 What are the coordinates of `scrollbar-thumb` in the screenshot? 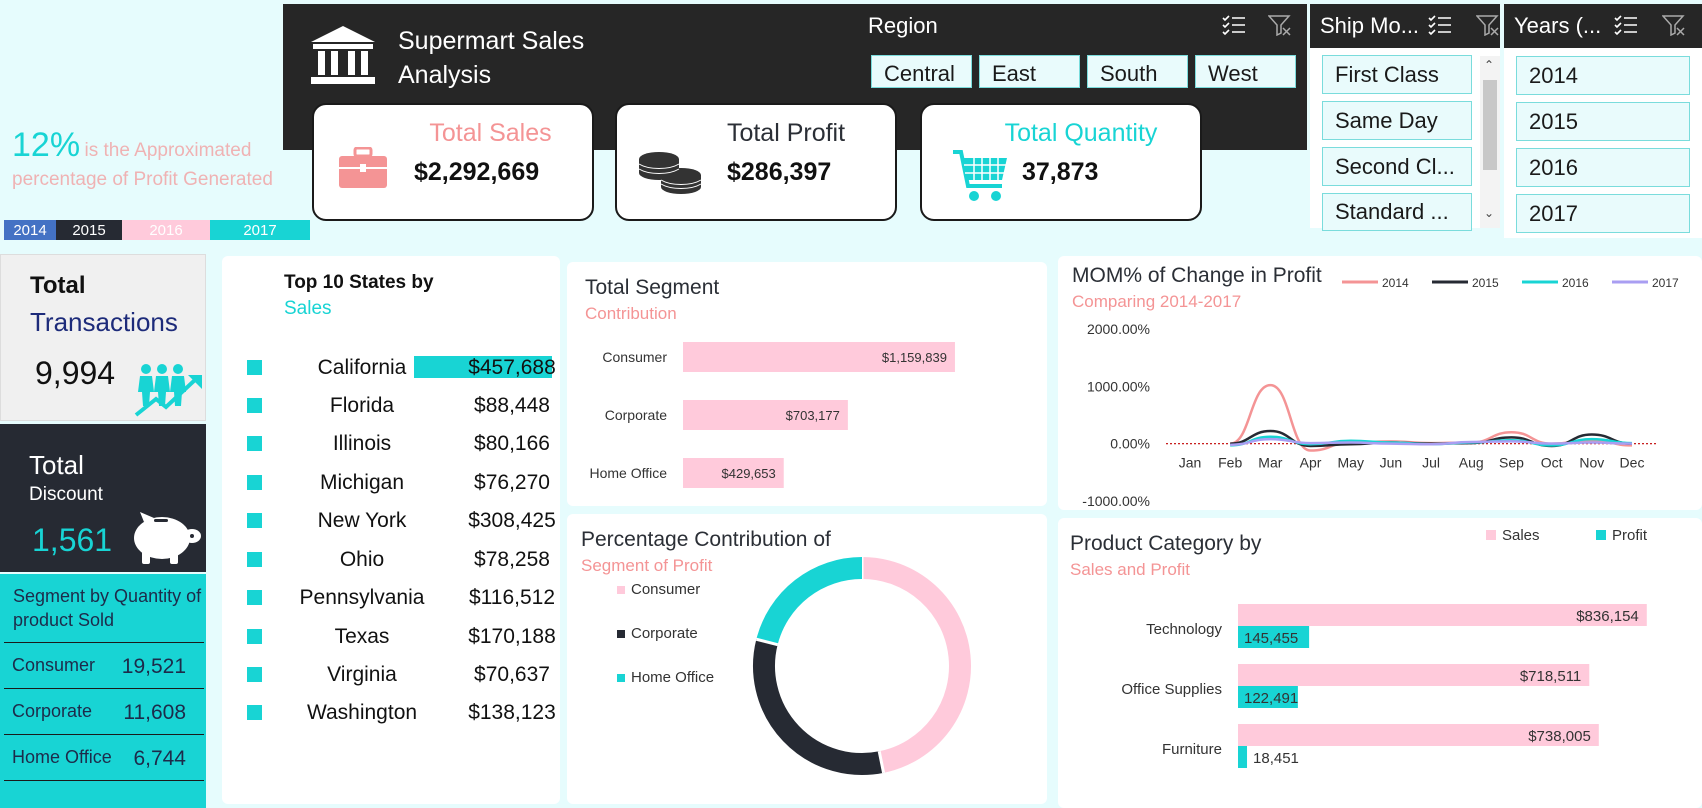 It's located at (1490, 125).